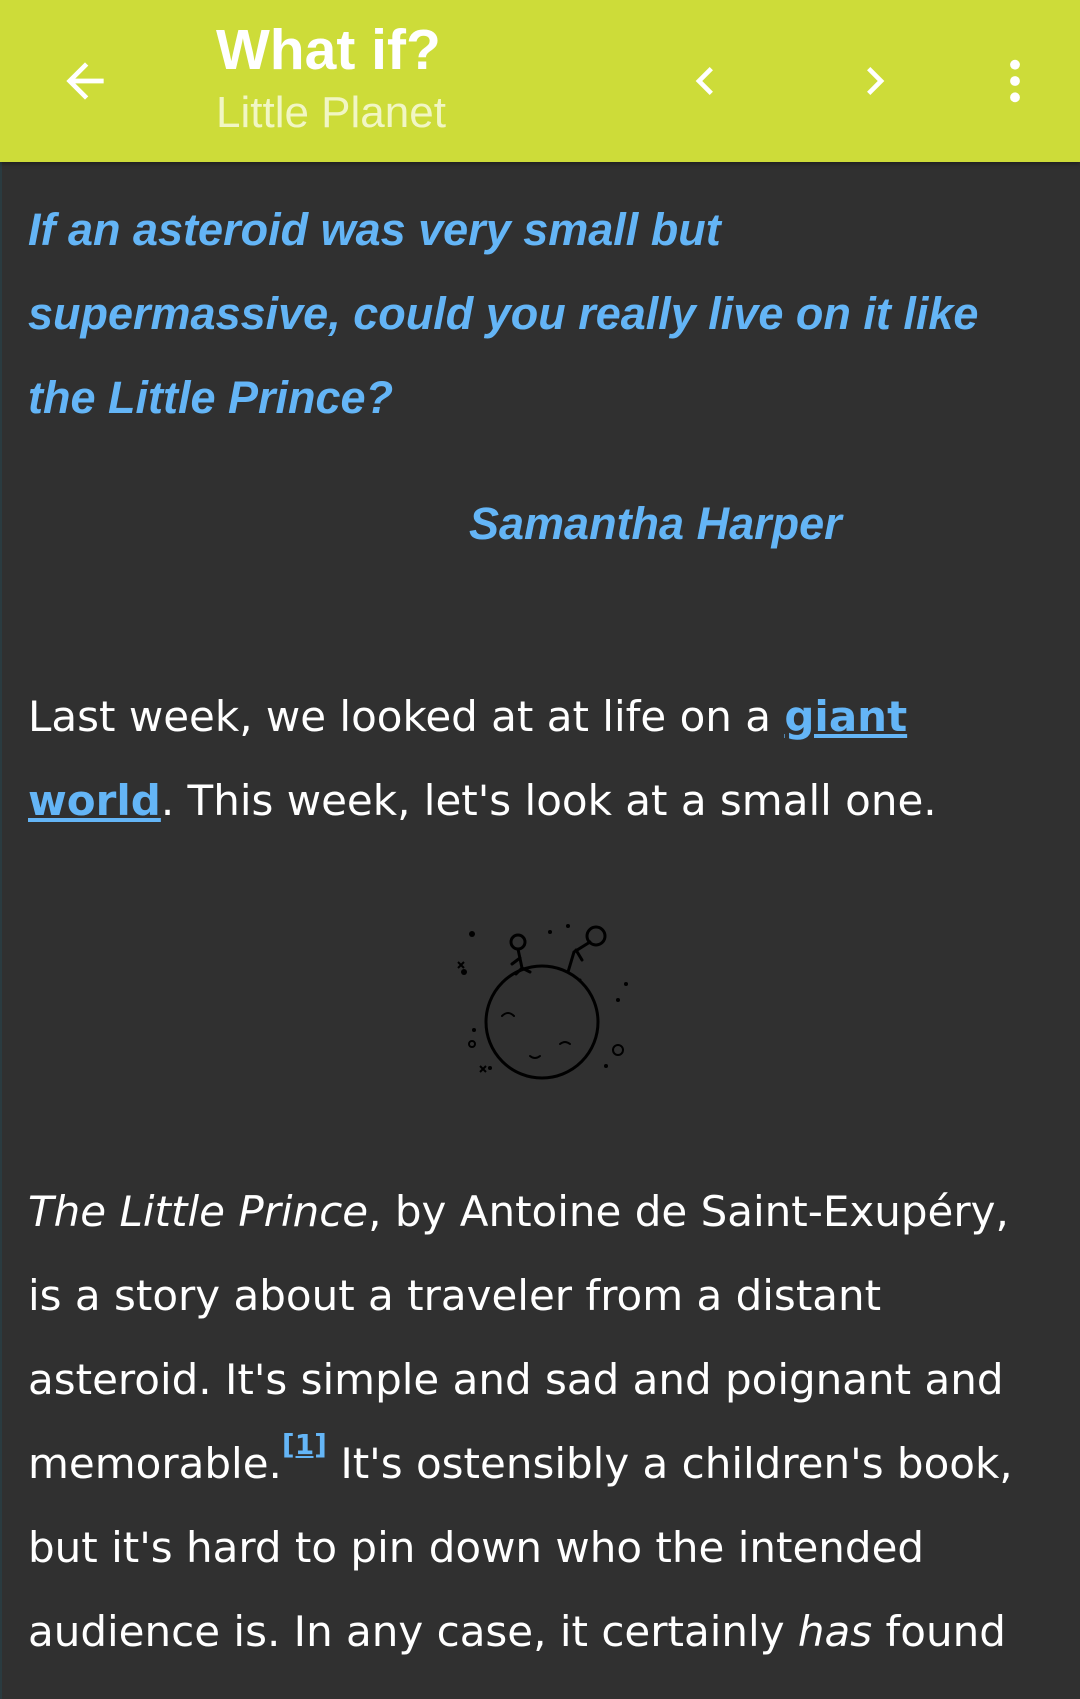 Image resolution: width=1080 pixels, height=1699 pixels. I want to click on previous-article-button, so click(705, 81).